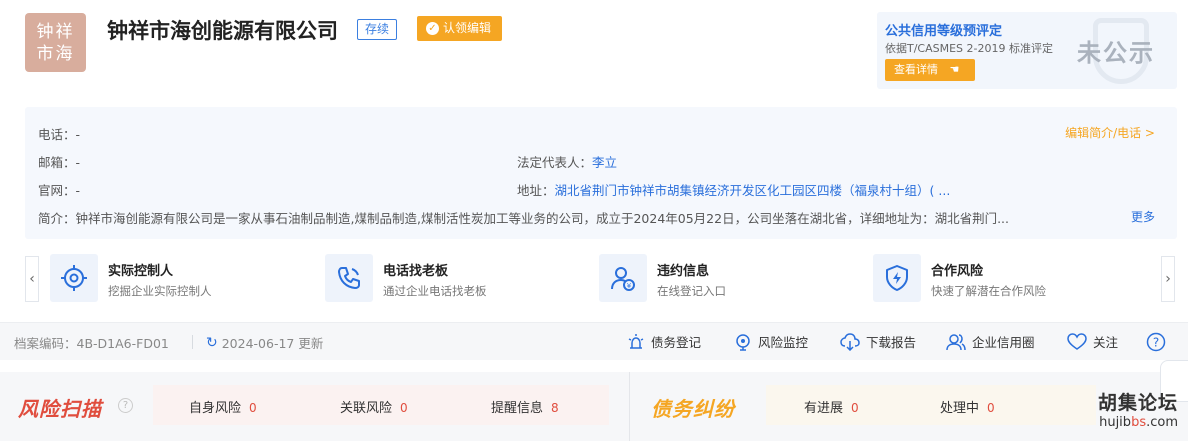  I want to click on check-icon: ✓, so click(432, 28).